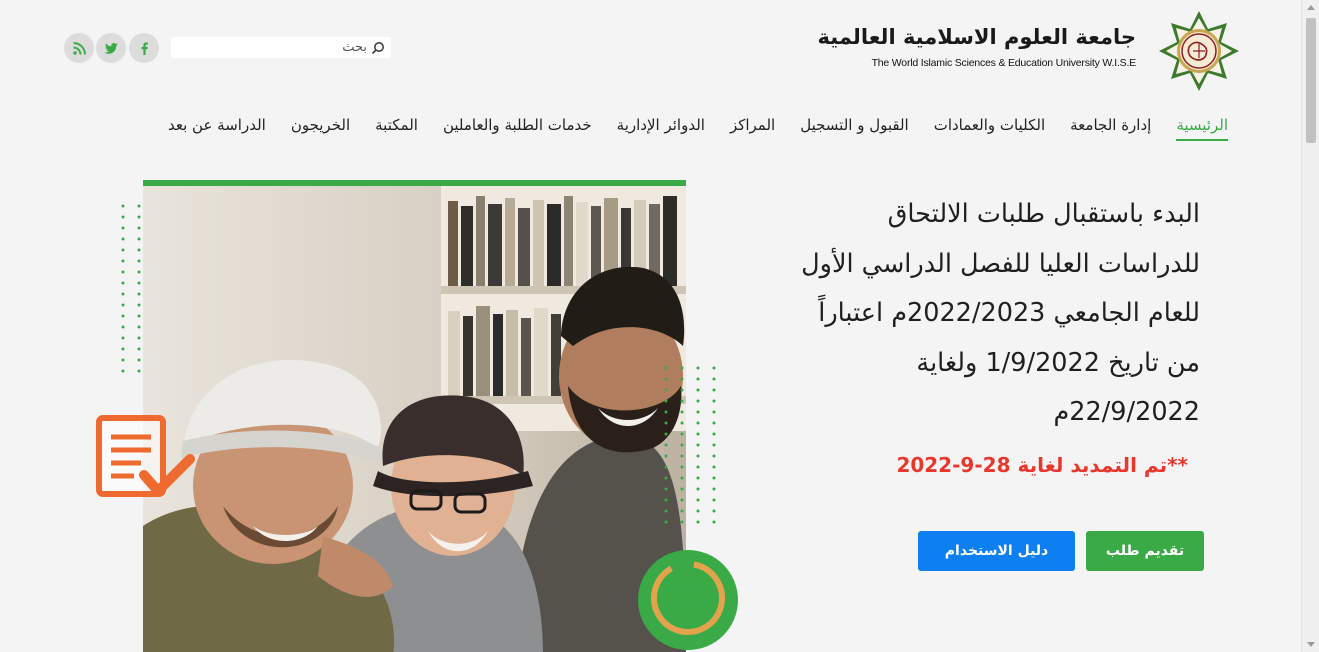 The image size is (1319, 652). I want to click on page-scrollbar, so click(1310, 326).